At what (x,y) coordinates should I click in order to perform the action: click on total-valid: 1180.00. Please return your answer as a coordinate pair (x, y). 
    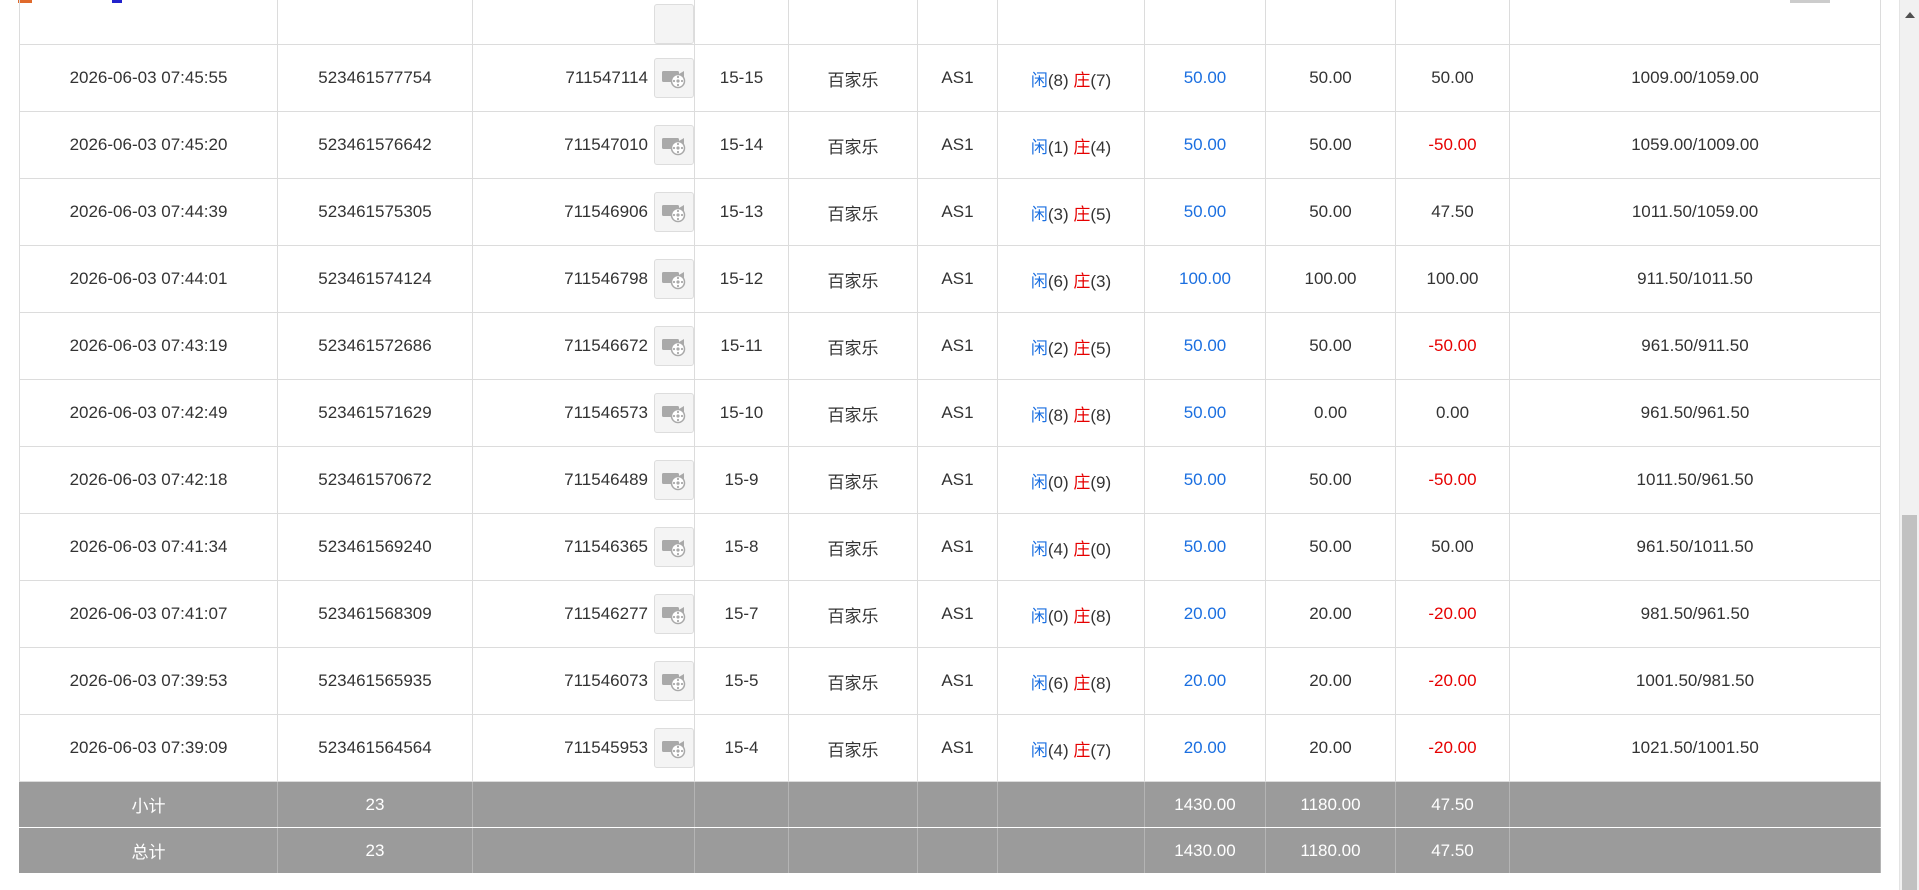
    Looking at the image, I should click on (1330, 850).